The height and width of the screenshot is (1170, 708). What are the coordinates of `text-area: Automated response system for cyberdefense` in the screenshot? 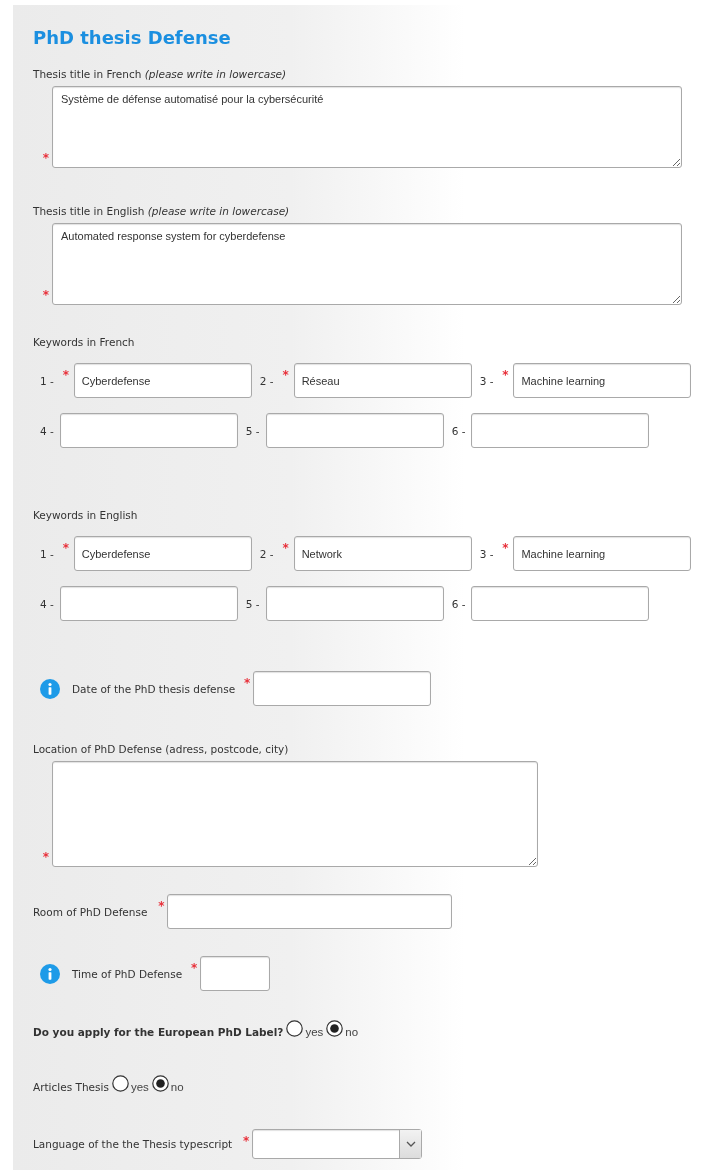 It's located at (367, 264).